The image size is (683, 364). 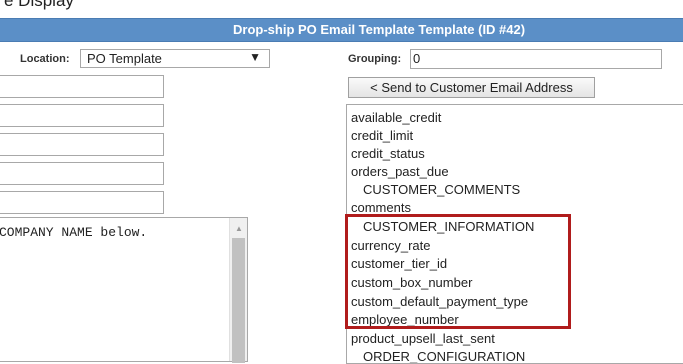 What do you see at coordinates (390, 246) in the screenshot?
I see `list-item: currency_rate` at bounding box center [390, 246].